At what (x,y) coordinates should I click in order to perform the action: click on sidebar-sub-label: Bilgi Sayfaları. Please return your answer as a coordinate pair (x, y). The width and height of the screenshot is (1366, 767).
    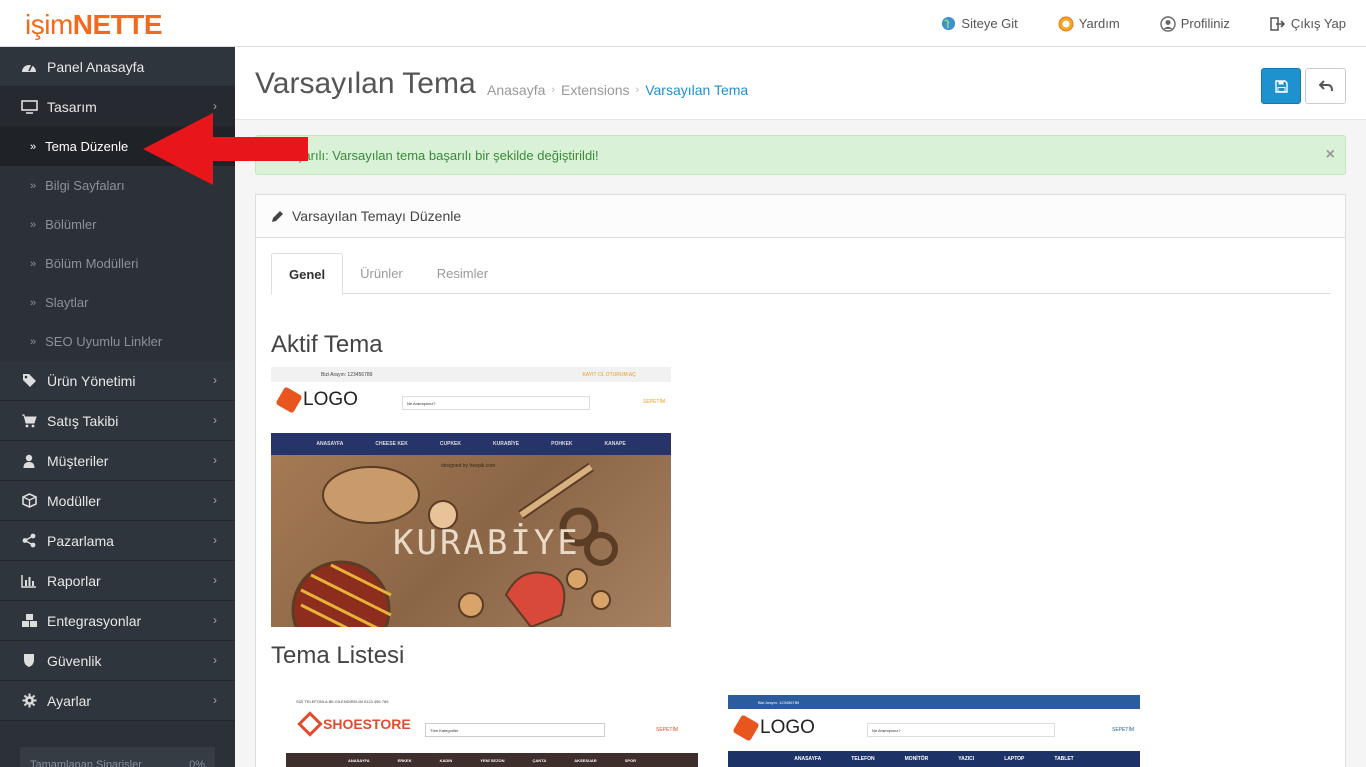
    Looking at the image, I should click on (85, 185).